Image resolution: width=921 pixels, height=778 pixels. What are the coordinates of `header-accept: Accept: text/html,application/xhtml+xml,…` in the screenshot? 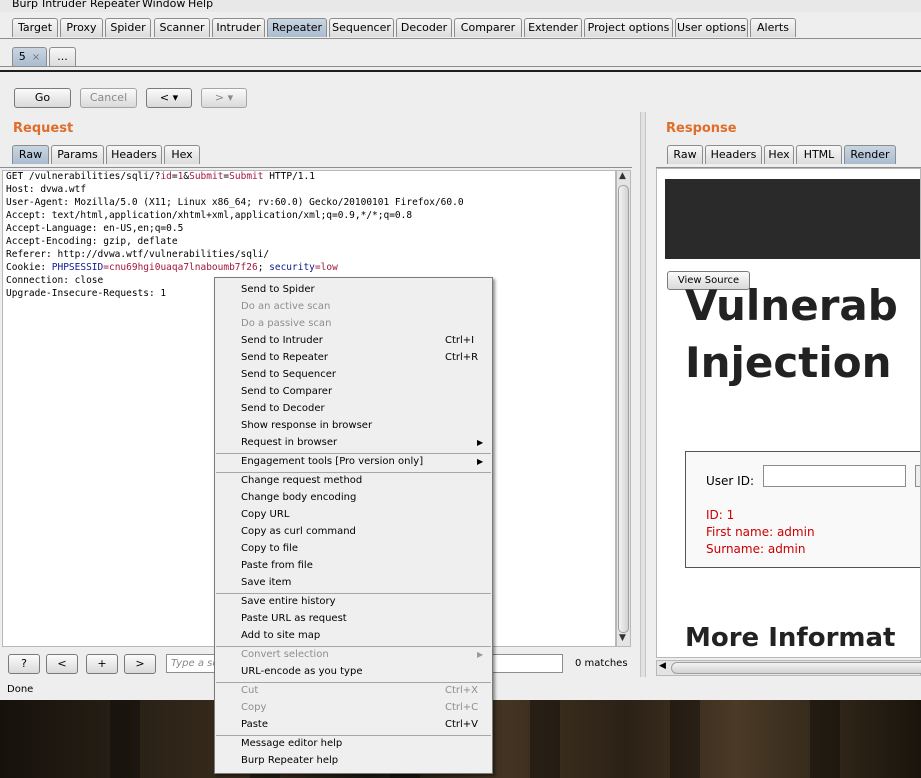 It's located at (209, 215).